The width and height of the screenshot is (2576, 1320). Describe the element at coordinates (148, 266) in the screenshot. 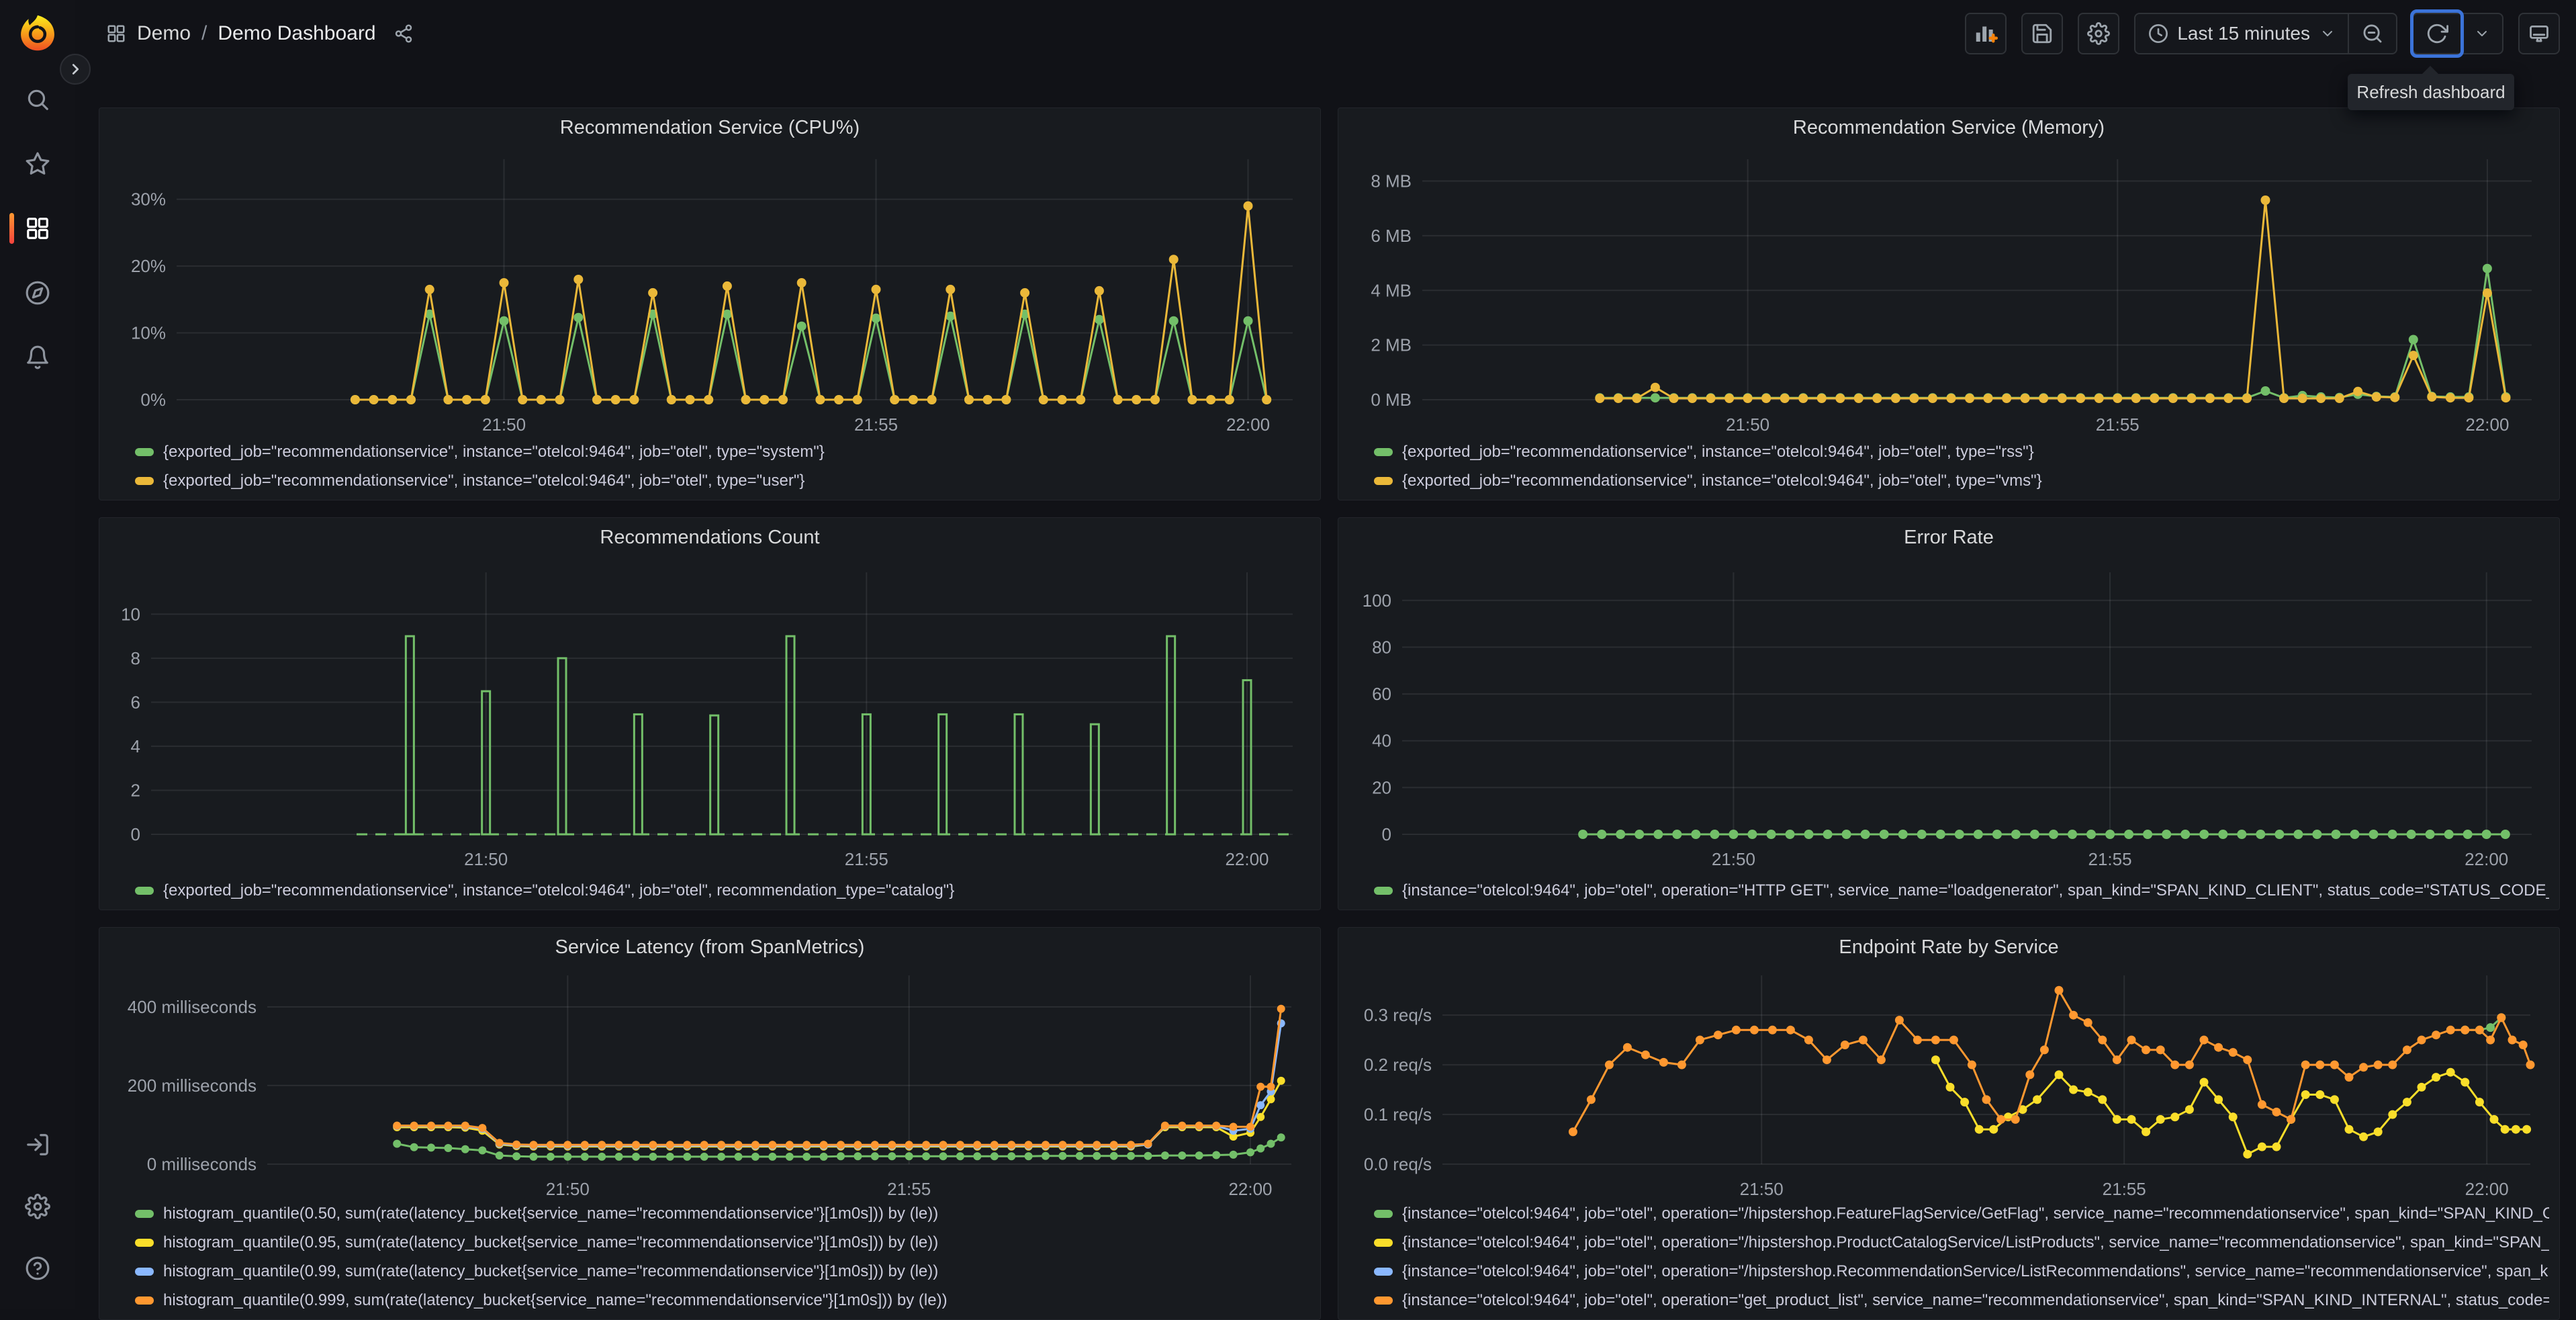

I see `svg-text: 20%` at that location.